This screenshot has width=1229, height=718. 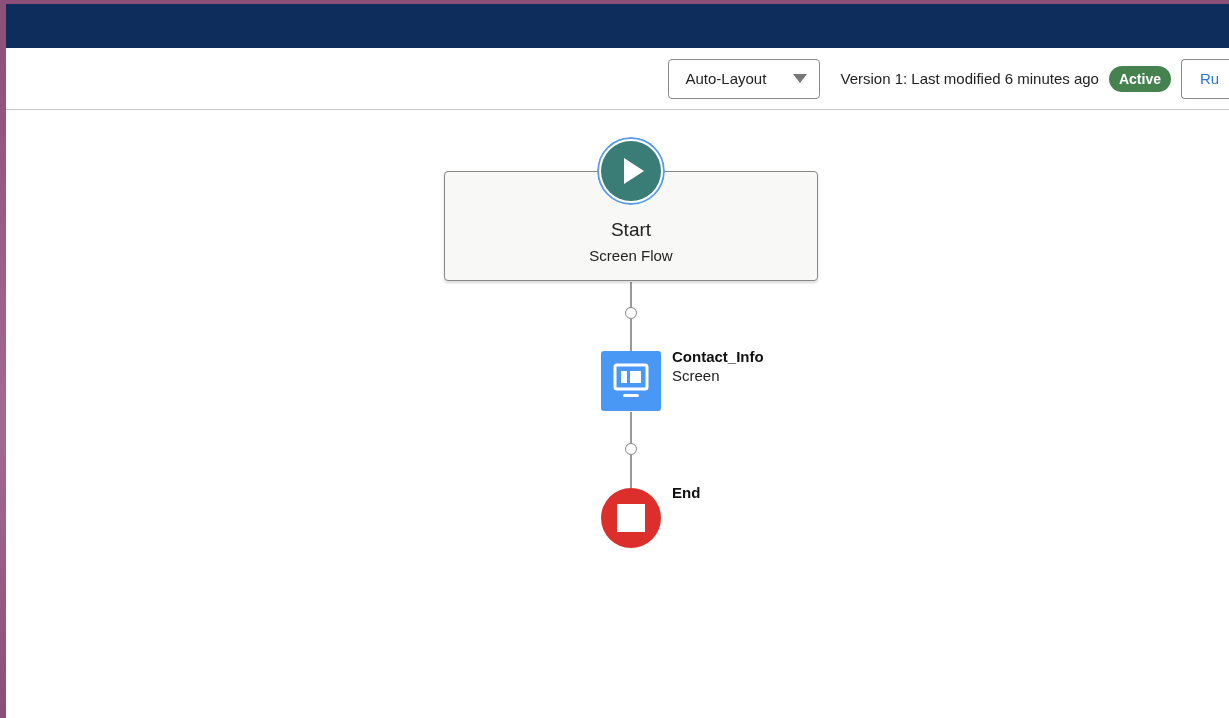 I want to click on stop-icon, so click(x=631, y=518).